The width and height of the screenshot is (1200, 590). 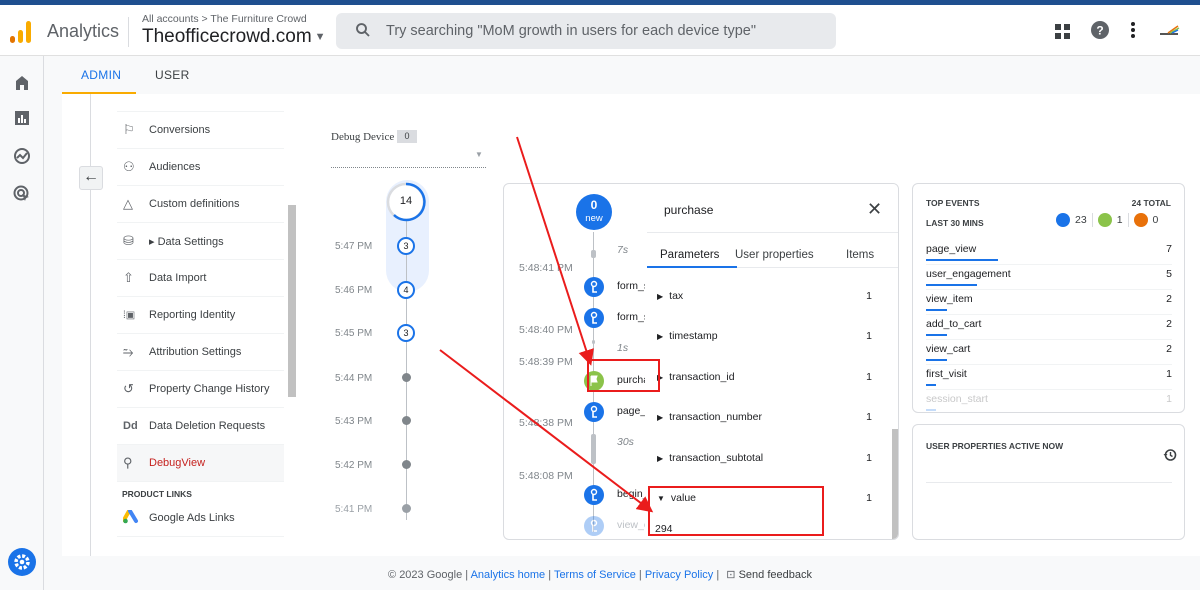 I want to click on param-row: ▶ transaction_id 1, so click(x=764, y=377).